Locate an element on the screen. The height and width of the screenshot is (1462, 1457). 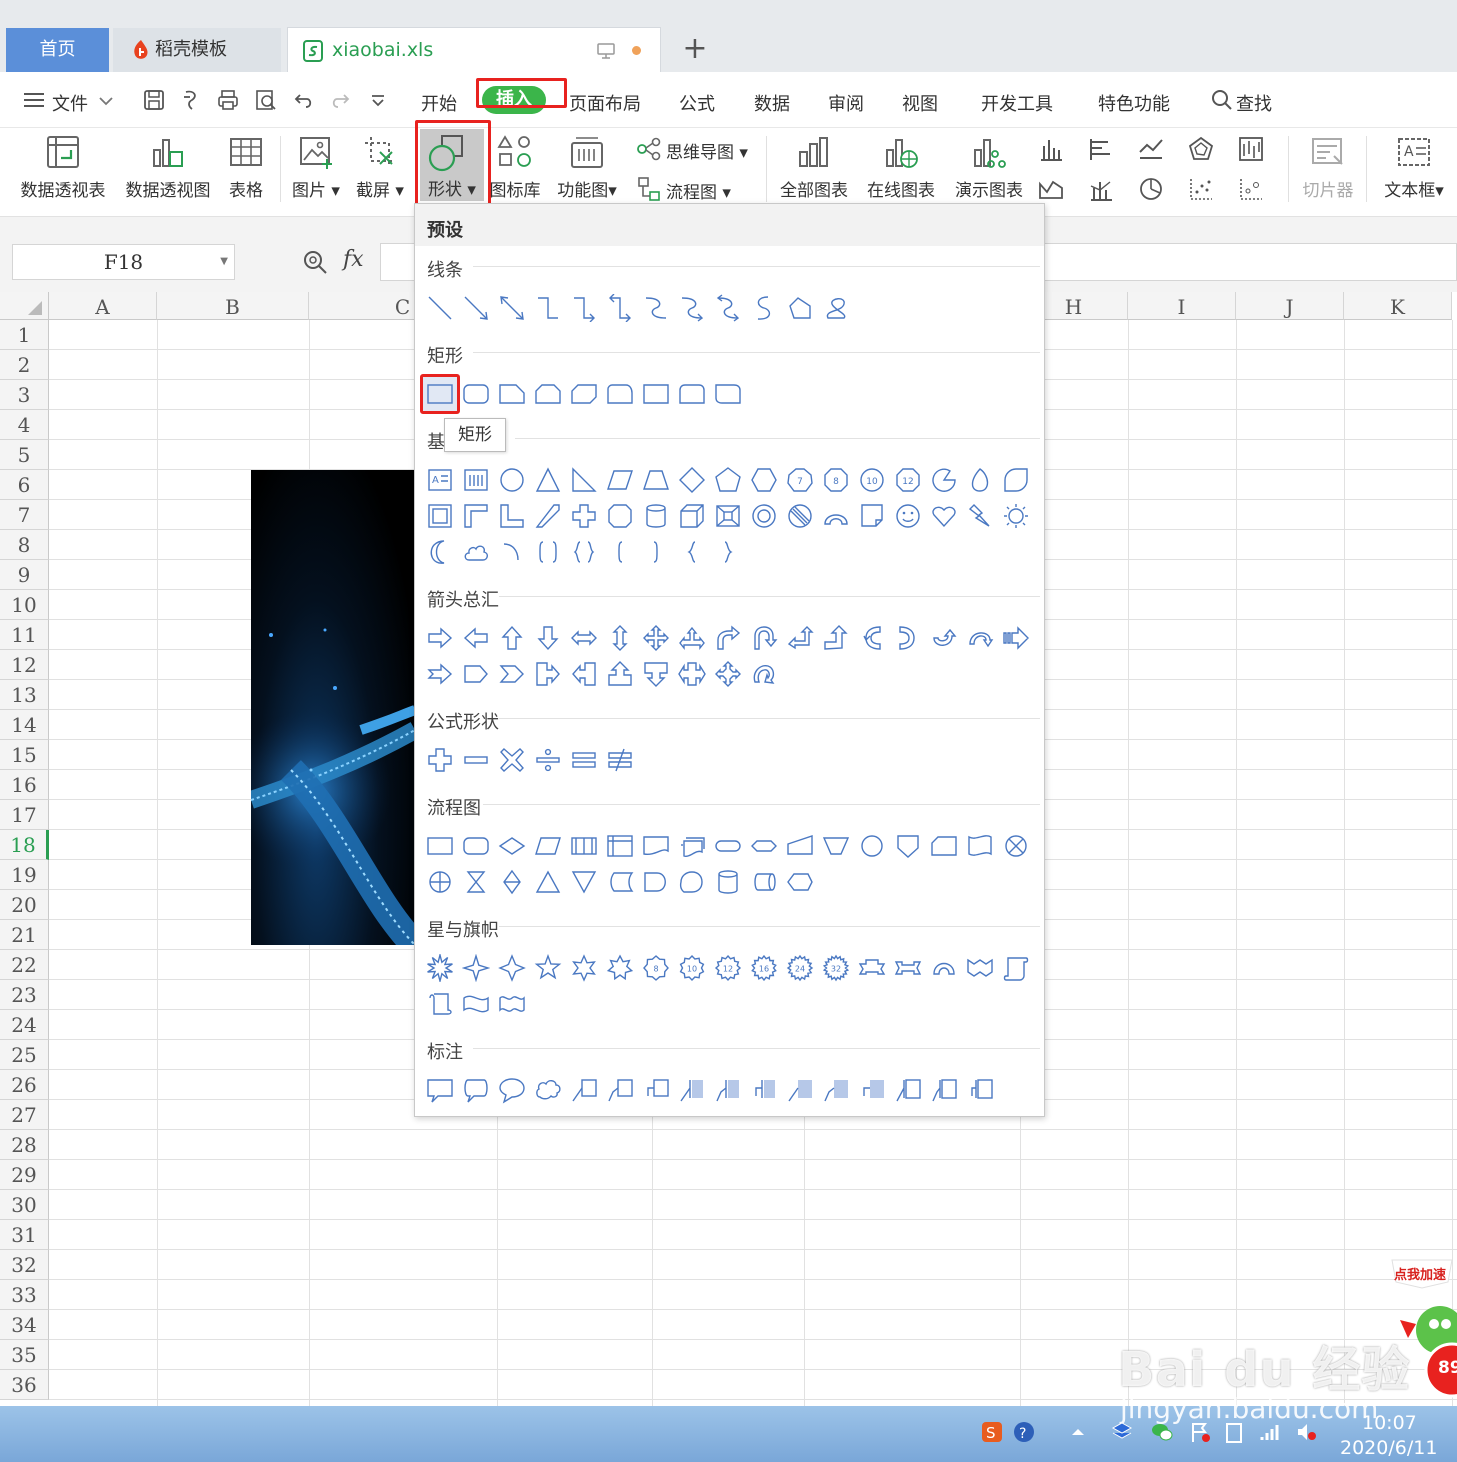
show-hidden-icons-icon is located at coordinates (1078, 1432).